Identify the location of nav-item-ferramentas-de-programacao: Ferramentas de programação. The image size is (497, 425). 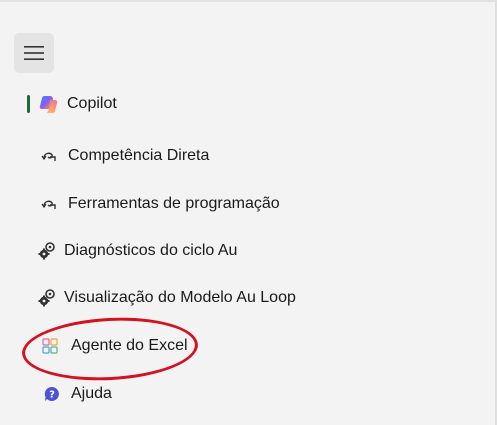
(198, 204).